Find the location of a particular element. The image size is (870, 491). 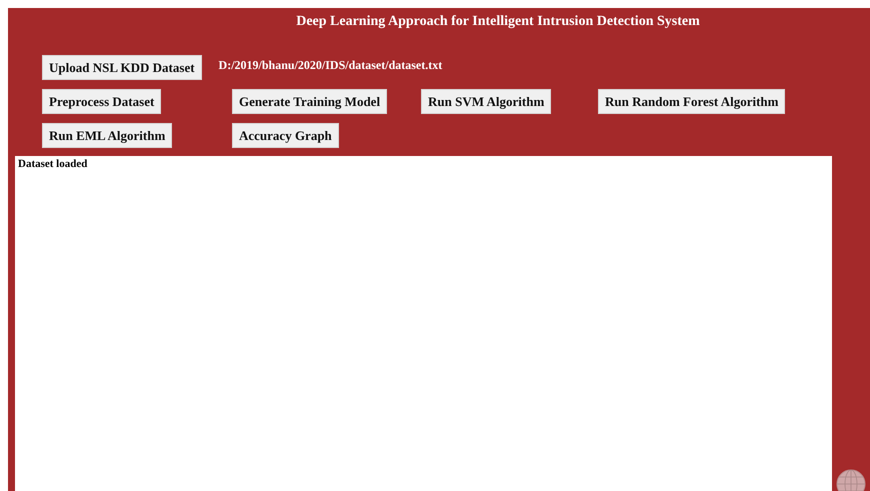

action-button: Run Random Forest Algorithm is located at coordinates (692, 101).